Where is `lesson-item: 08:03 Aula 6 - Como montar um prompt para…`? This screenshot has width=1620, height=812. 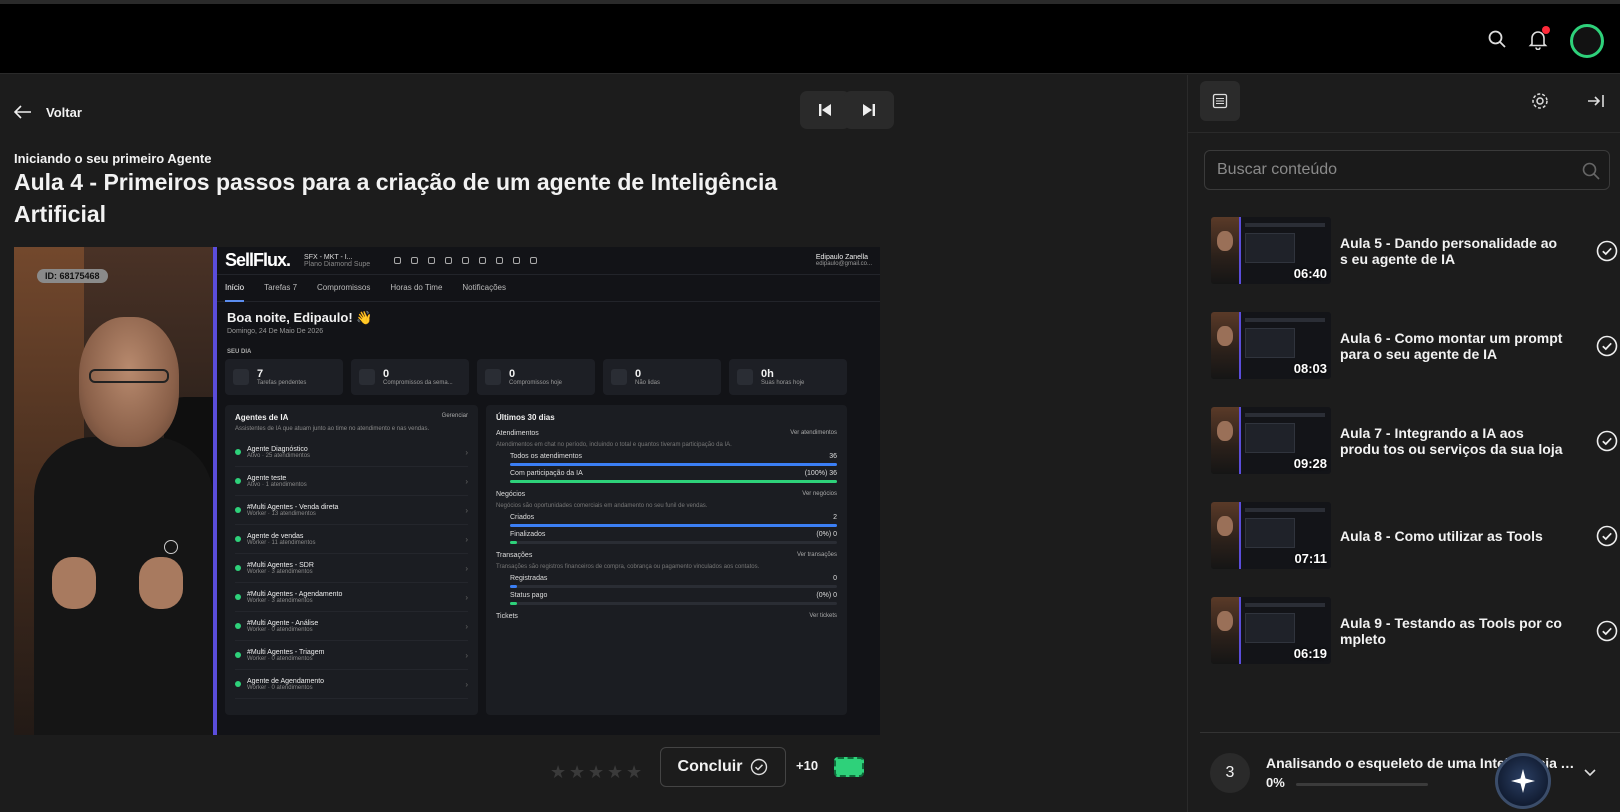
lesson-item: 08:03 Aula 6 - Como montar um prompt para… is located at coordinates (1414, 345).